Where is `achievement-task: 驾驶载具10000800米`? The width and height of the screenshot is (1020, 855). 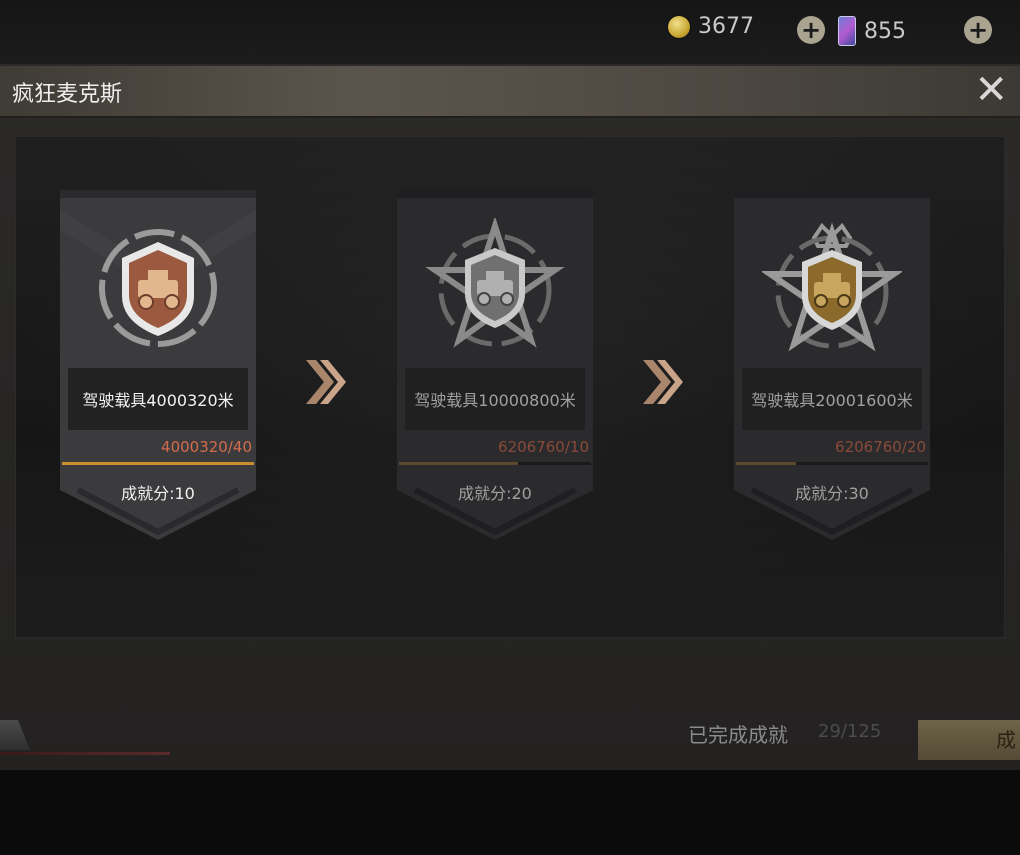
achievement-task: 驾驶载具10000800米 is located at coordinates (495, 399).